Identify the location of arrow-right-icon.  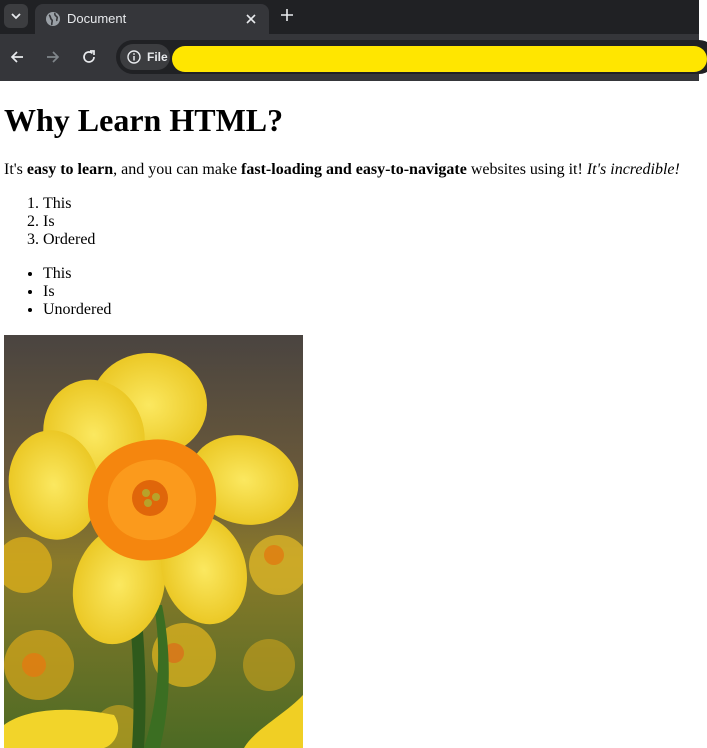
(53, 57).